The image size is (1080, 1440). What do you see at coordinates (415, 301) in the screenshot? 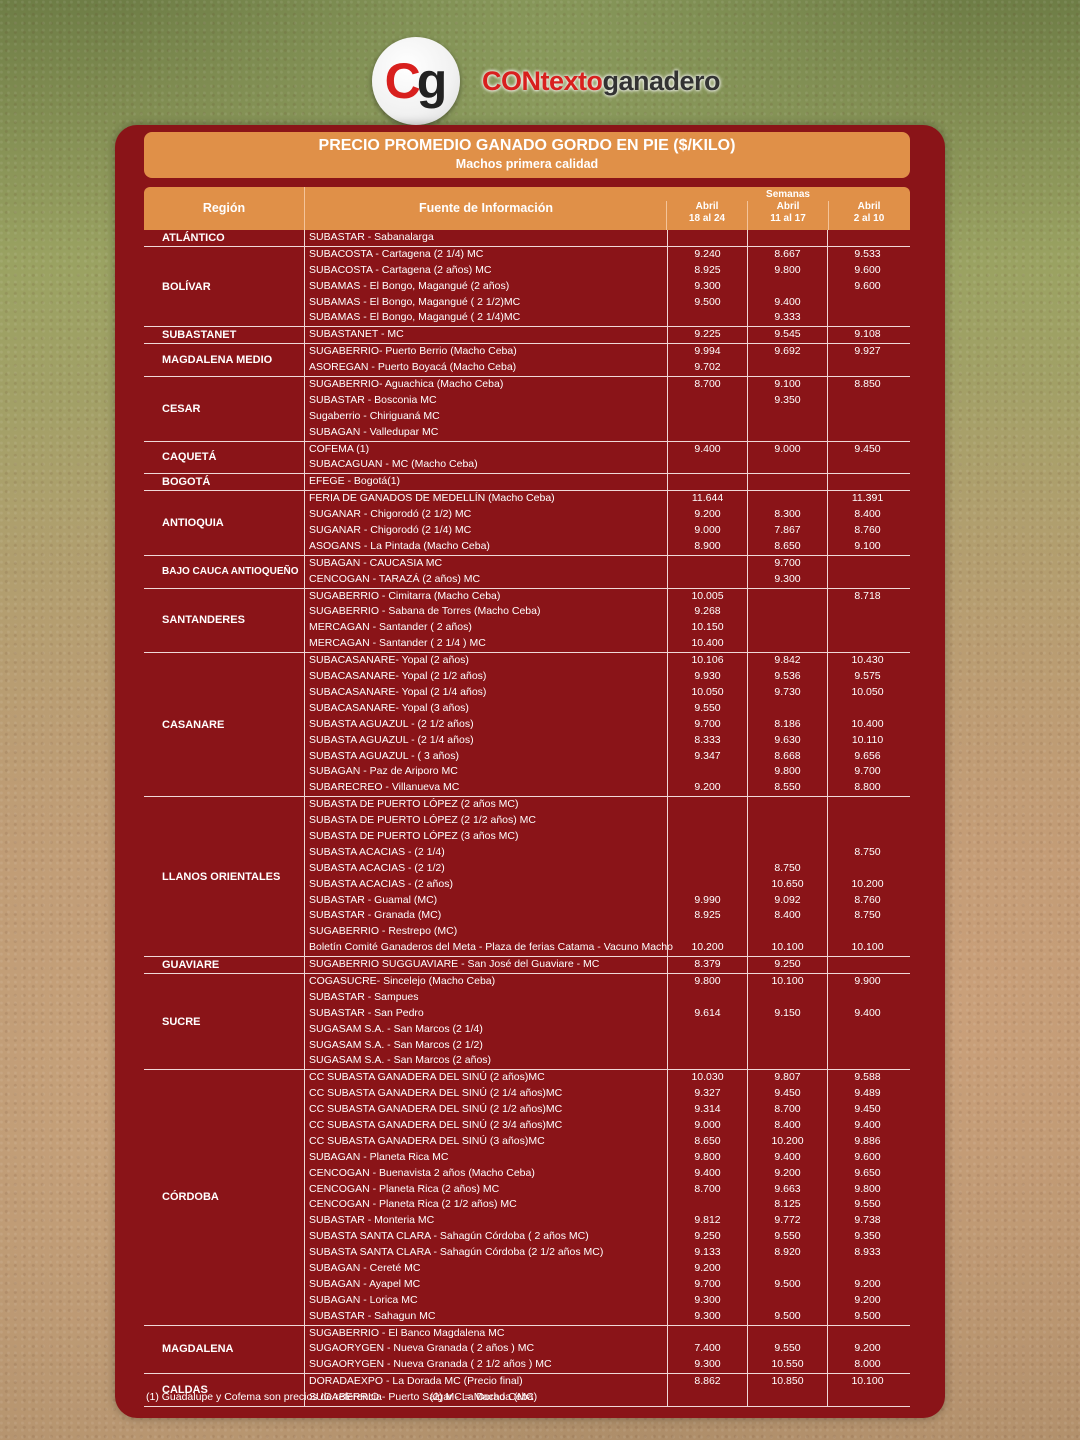
I see `source-cell: SUBAMAS - El Bongo, Magangué ( 2 1/2)MC` at bounding box center [415, 301].